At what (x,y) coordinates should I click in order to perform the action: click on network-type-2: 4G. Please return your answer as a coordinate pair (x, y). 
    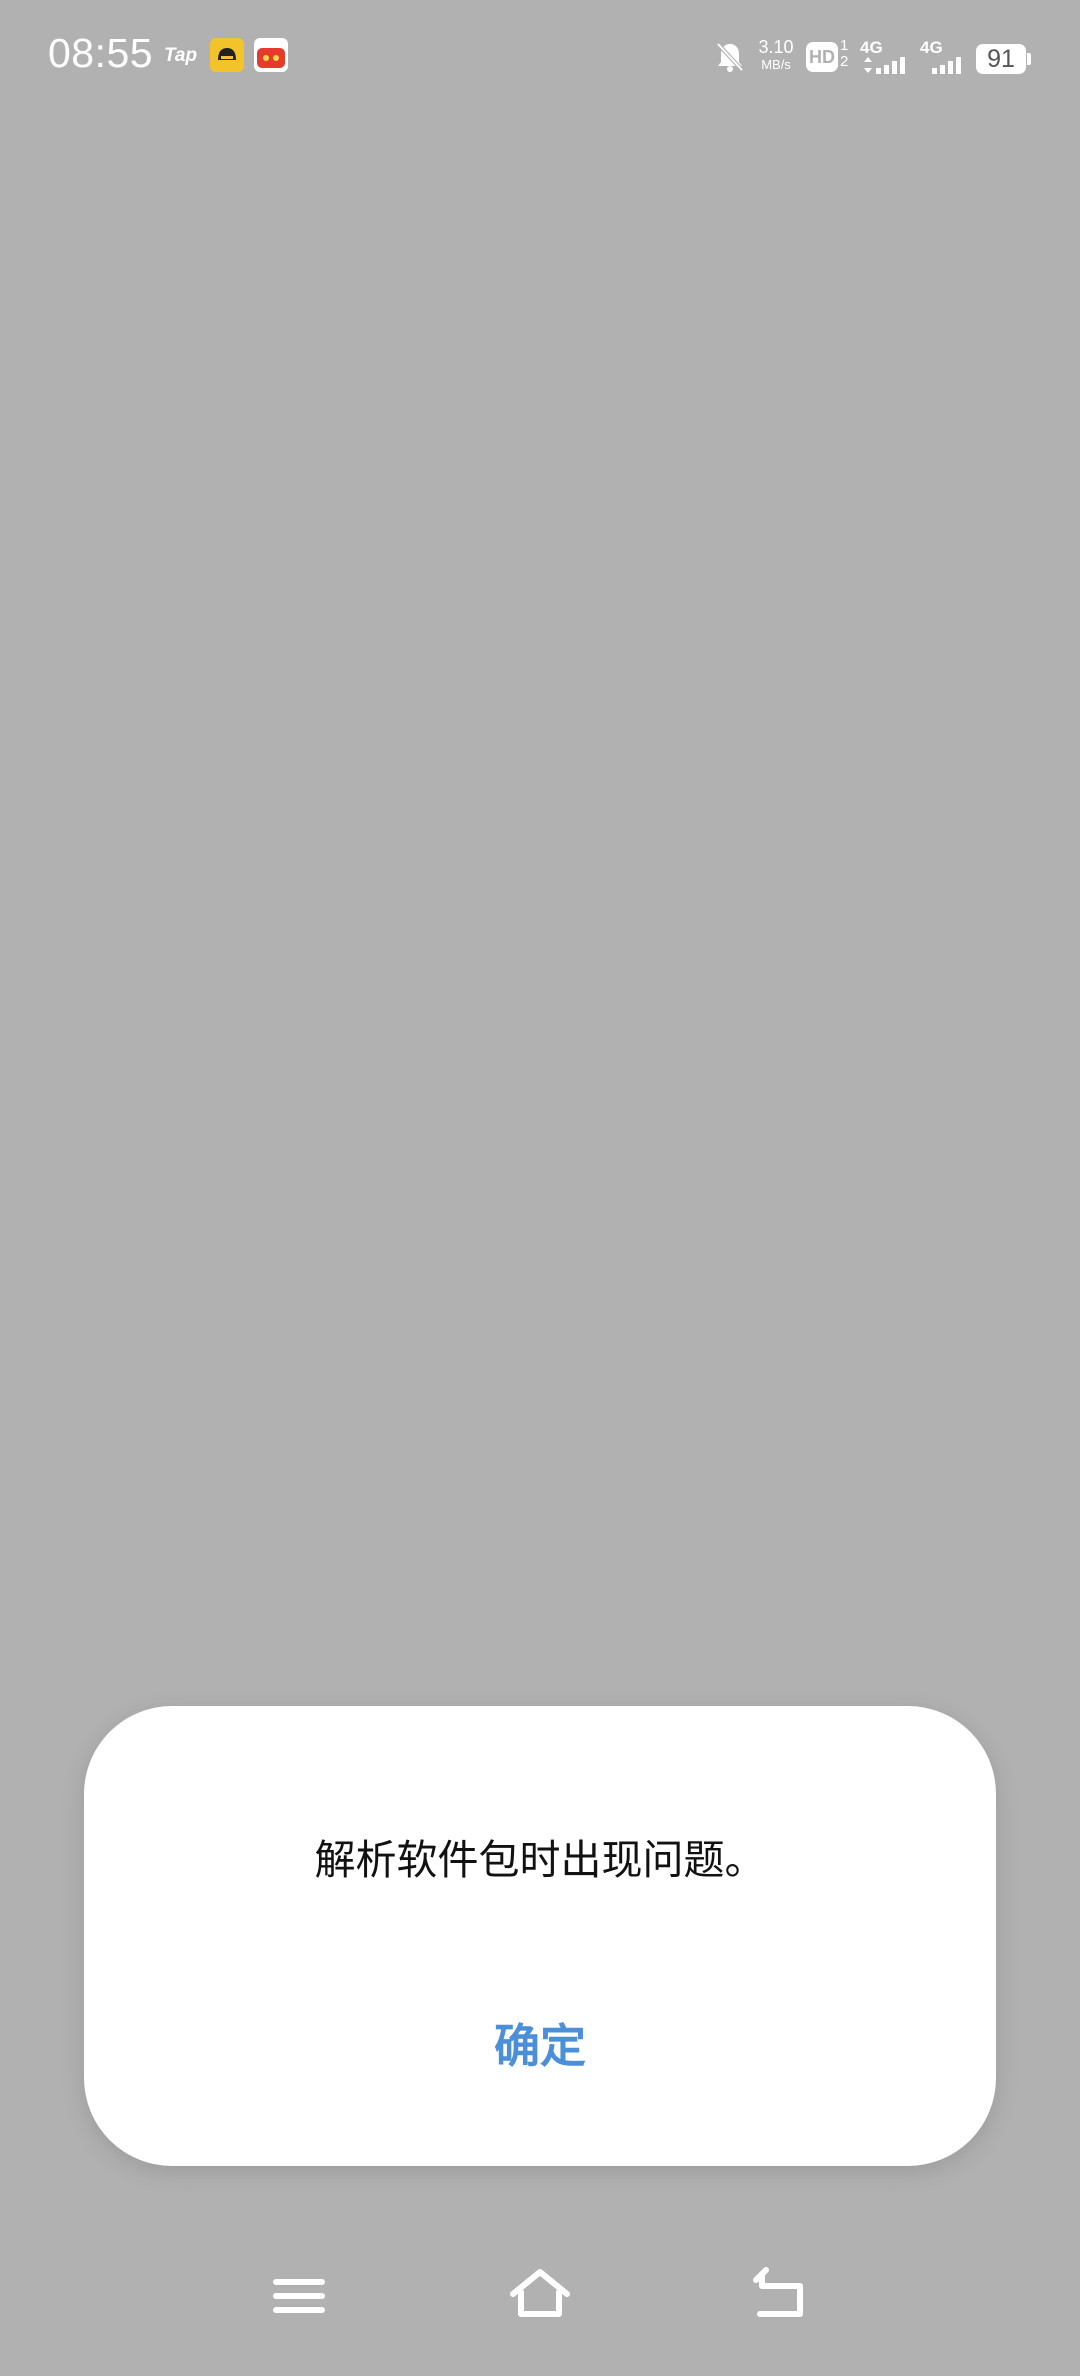
    Looking at the image, I should click on (931, 47).